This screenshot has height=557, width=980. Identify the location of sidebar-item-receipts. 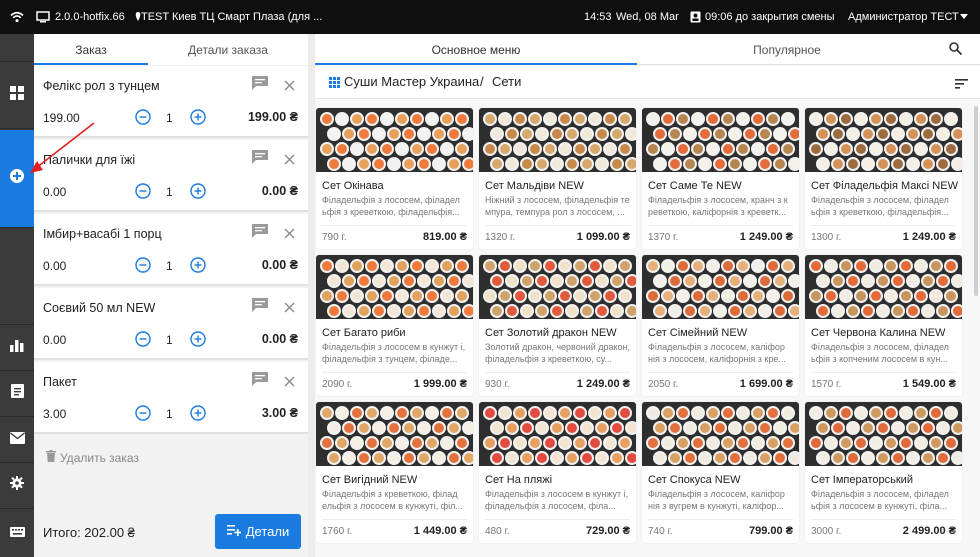
(17, 394).